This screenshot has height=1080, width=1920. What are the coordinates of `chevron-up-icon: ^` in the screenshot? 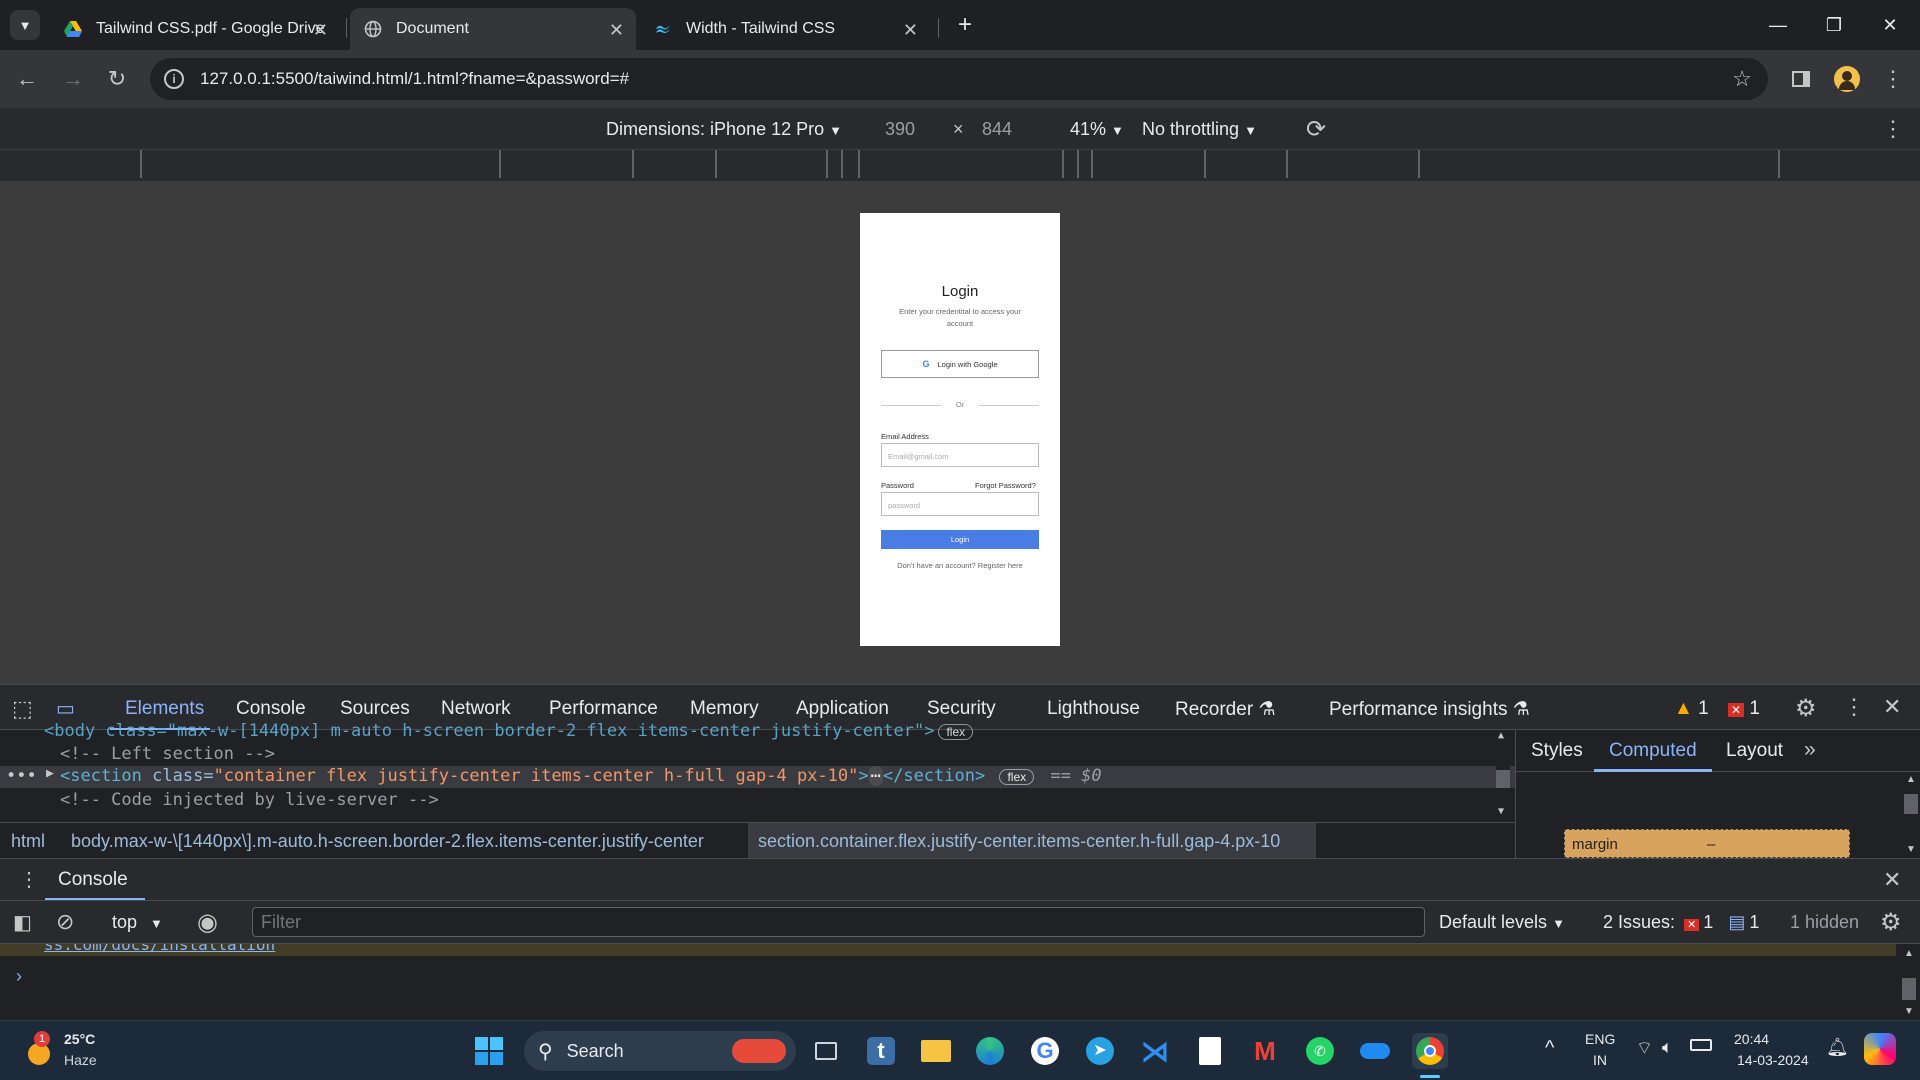 It's located at (1549, 1048).